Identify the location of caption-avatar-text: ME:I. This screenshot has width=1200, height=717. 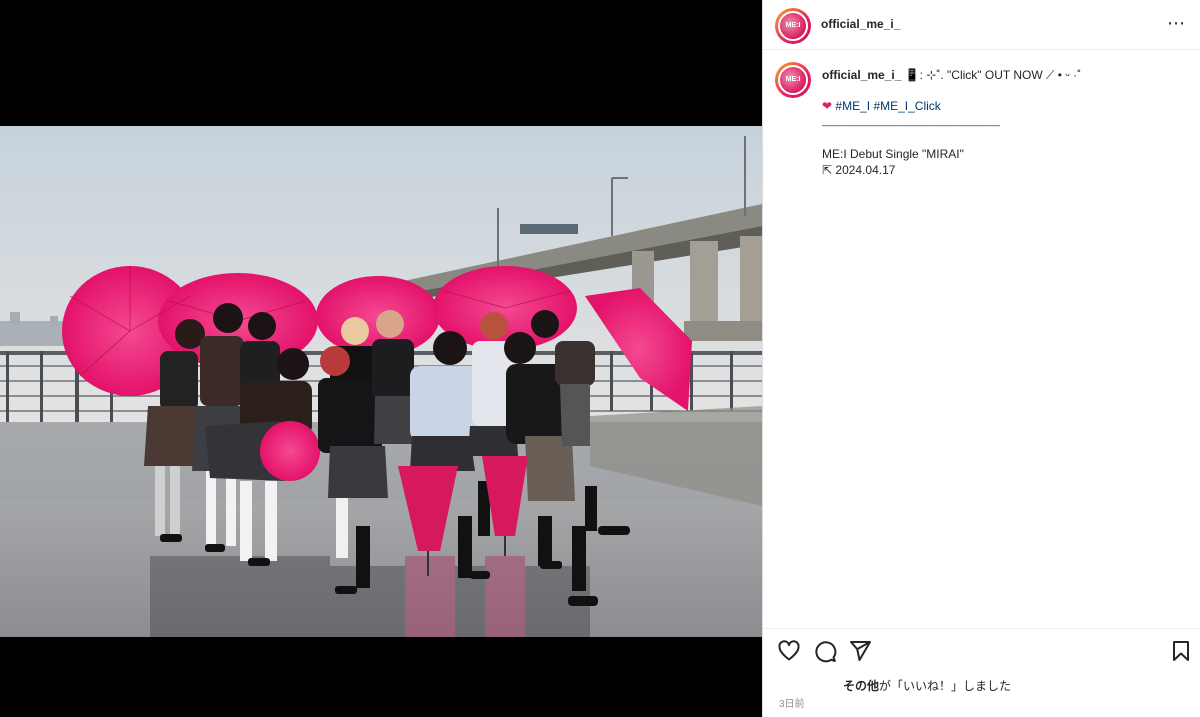
(793, 79).